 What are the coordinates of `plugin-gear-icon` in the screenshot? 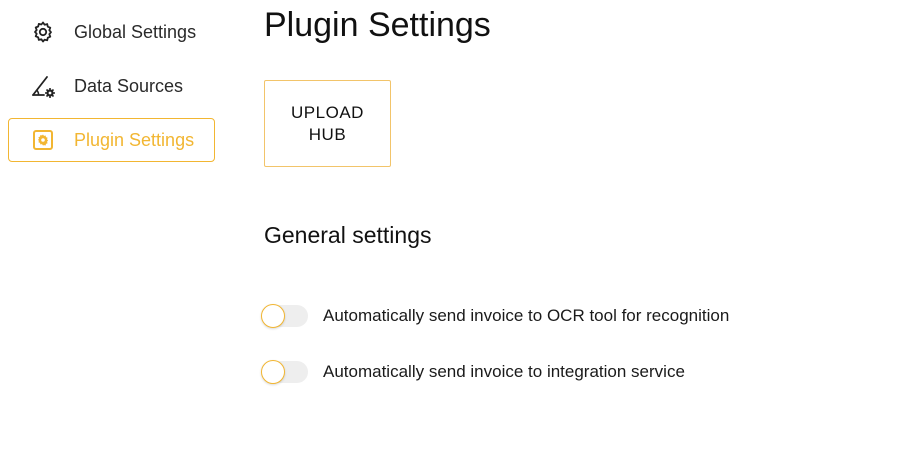 It's located at (43, 140).